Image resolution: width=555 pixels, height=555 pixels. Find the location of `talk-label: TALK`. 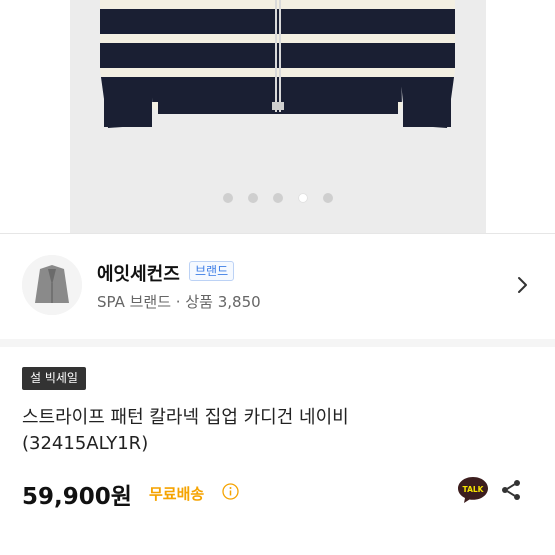

talk-label: TALK is located at coordinates (474, 489).